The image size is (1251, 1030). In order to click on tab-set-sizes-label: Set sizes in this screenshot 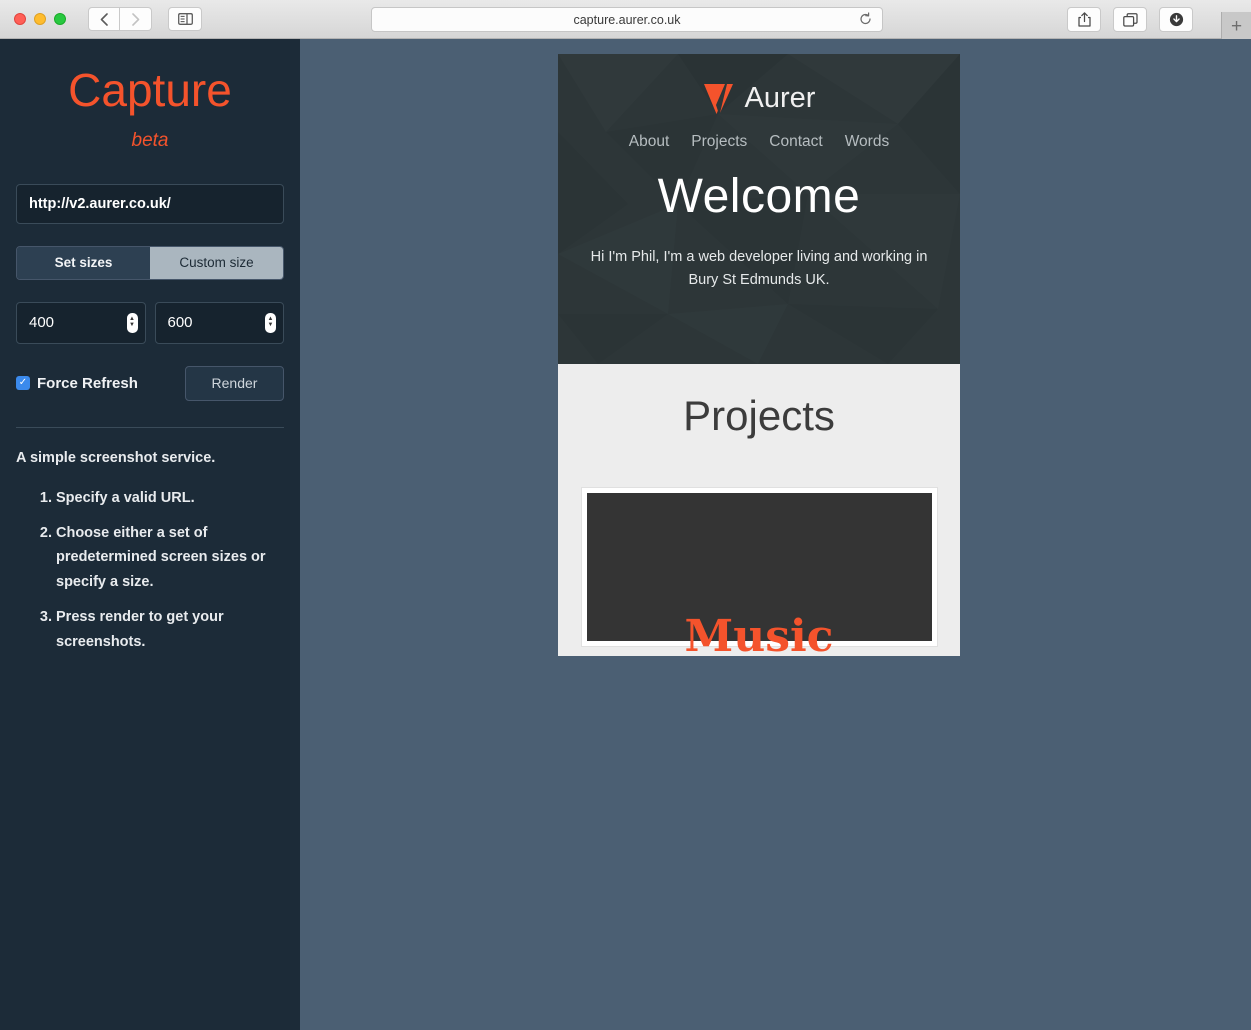, I will do `click(83, 263)`.